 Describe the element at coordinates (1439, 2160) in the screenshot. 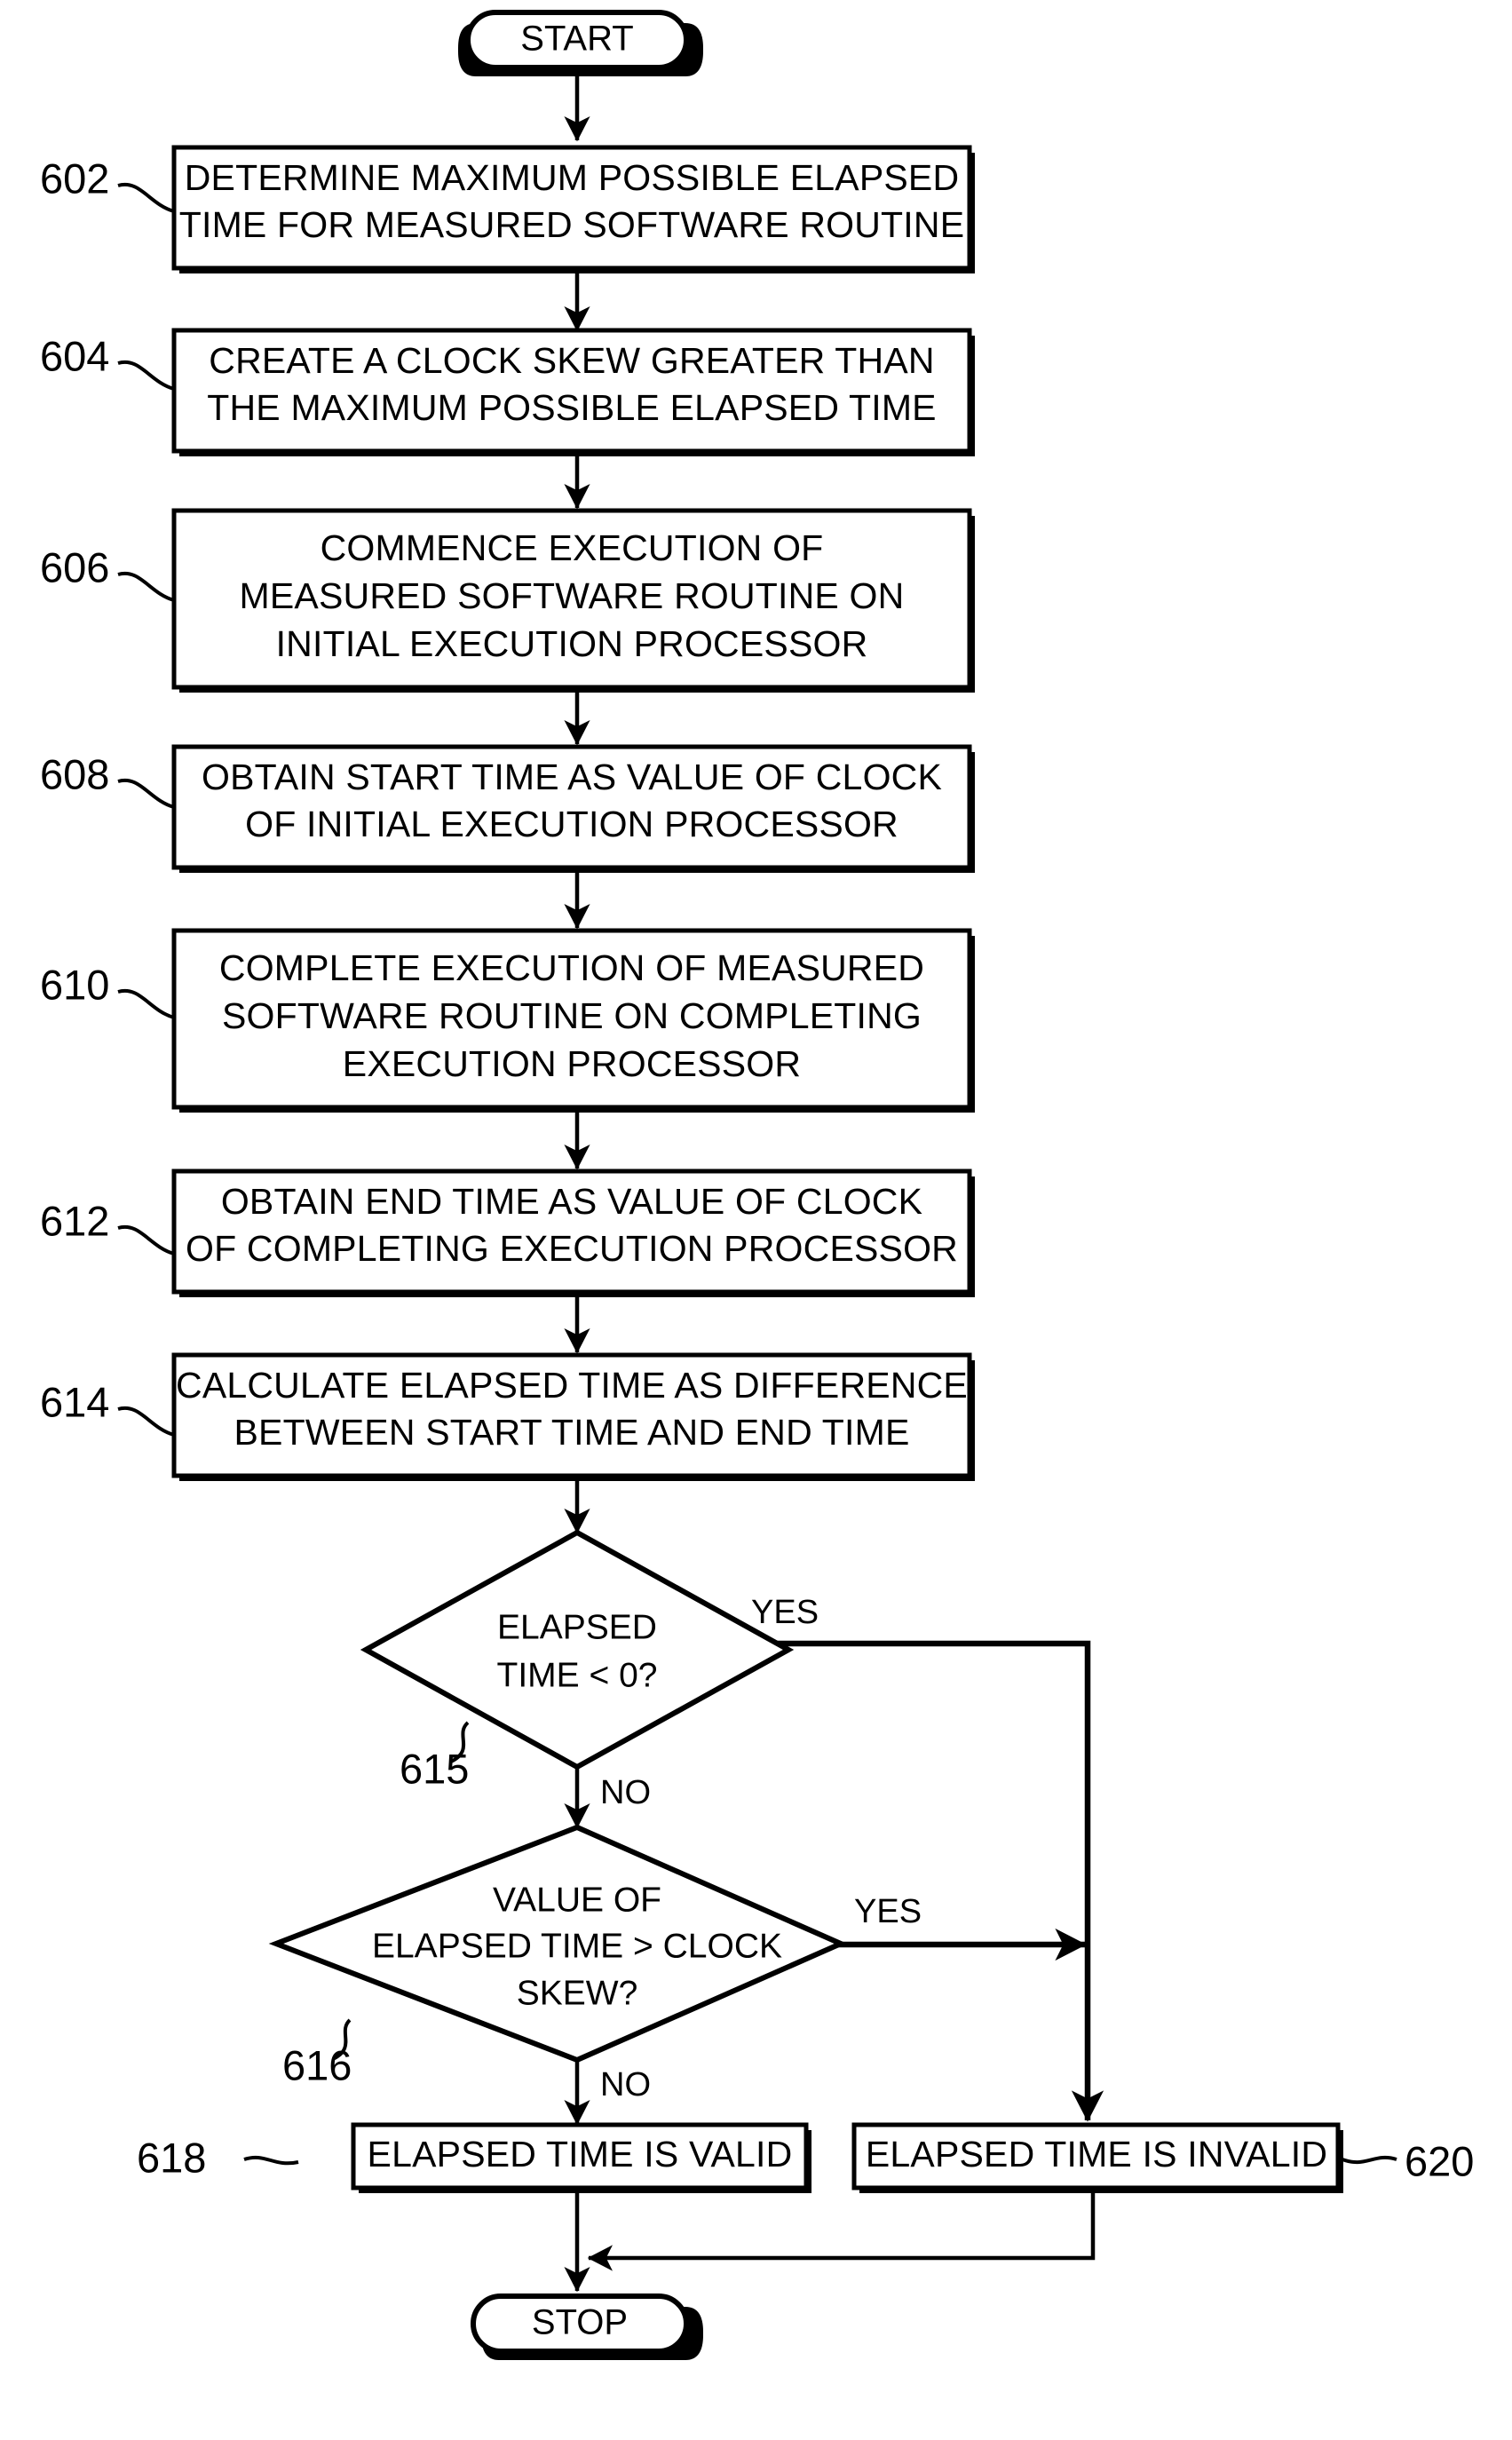

I see `ref-620: 620` at that location.